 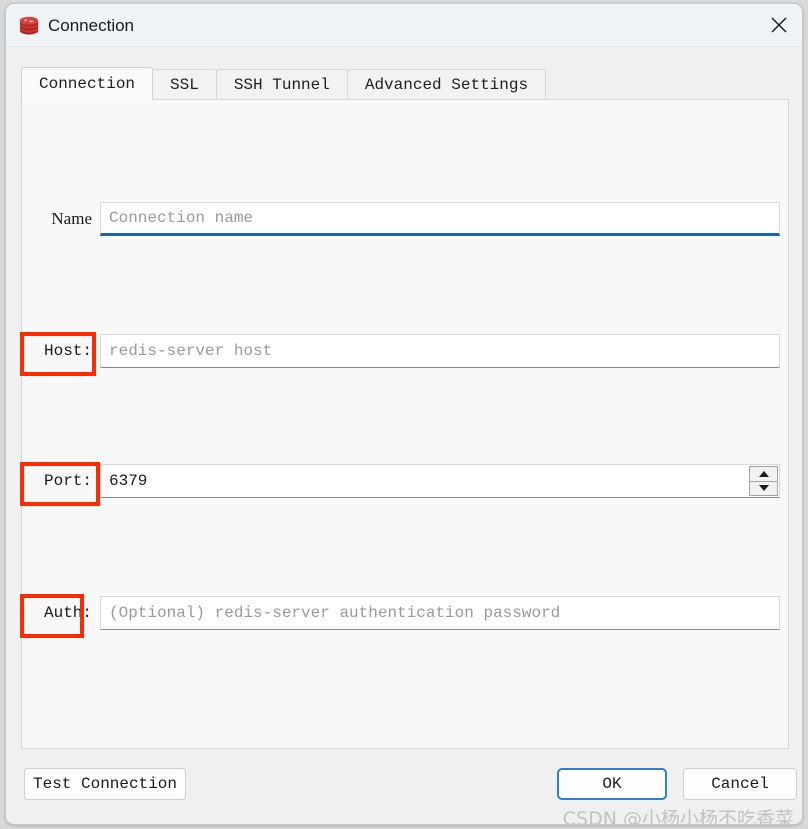 What do you see at coordinates (446, 84) in the screenshot?
I see `tab-advanced-settings: Advanced Settings` at bounding box center [446, 84].